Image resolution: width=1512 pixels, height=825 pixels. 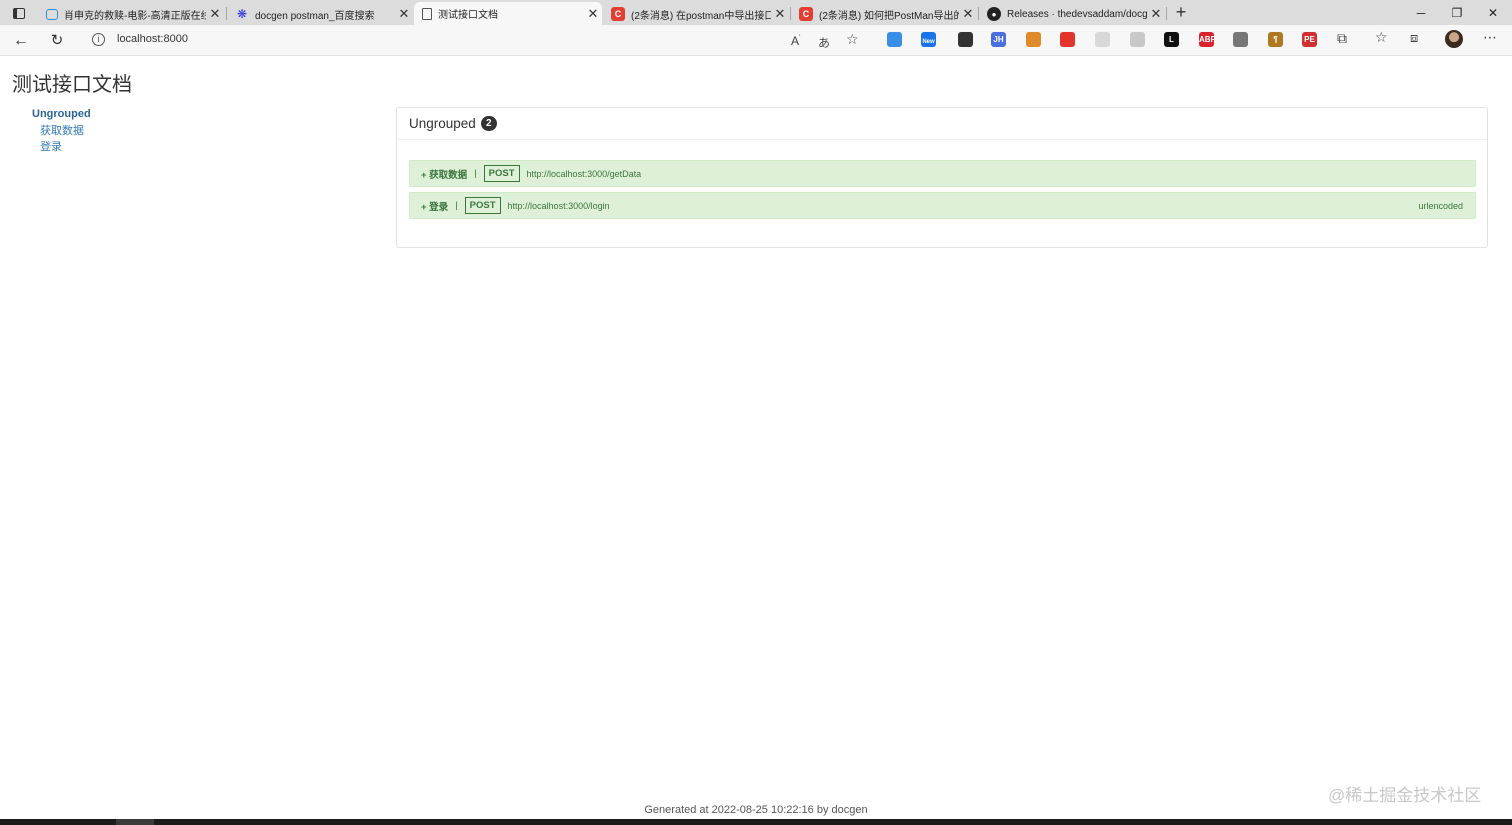 What do you see at coordinates (1493, 13) in the screenshot?
I see `close-window-button: ✕` at bounding box center [1493, 13].